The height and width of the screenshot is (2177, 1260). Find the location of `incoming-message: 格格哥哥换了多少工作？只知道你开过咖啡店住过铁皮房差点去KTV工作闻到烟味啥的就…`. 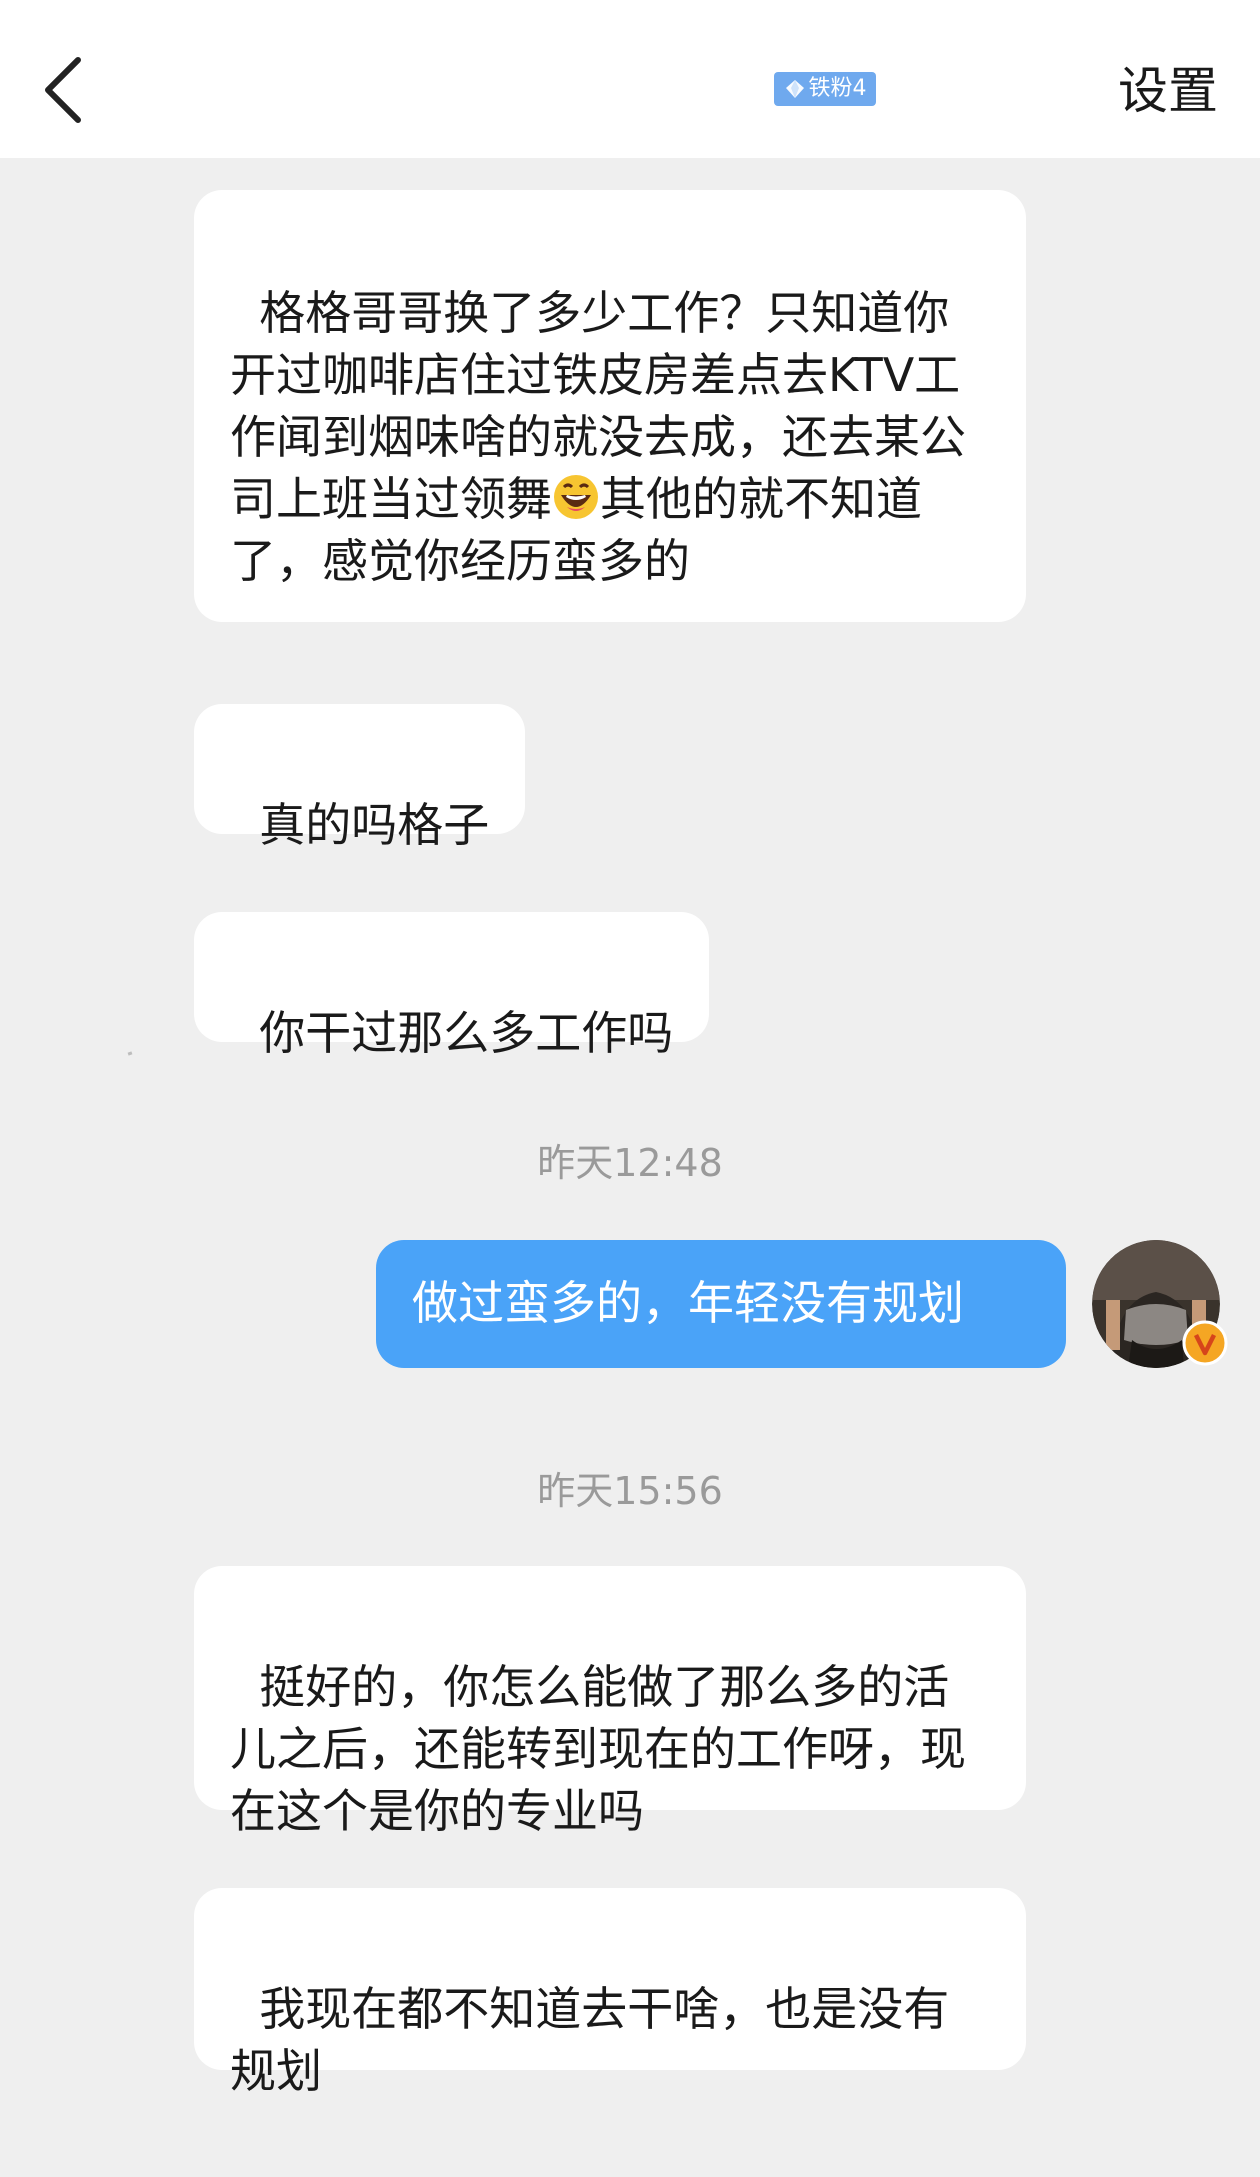

incoming-message: 格格哥哥换了多少工作？只知道你开过咖啡店住过铁皮房差点去KTV工作闻到烟味啥的就… is located at coordinates (610, 406).